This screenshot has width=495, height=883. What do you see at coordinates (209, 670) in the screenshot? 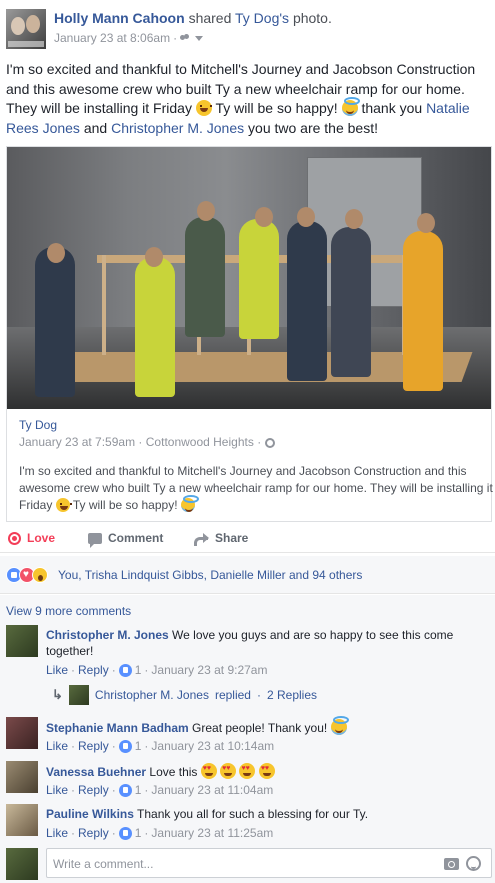
I see `comment-time: January 23 at 9:27am` at bounding box center [209, 670].